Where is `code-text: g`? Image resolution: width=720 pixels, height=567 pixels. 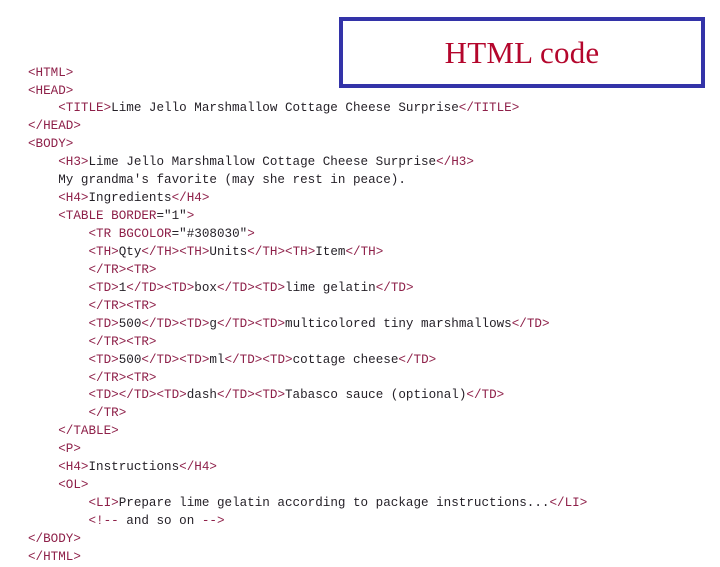 code-text: g is located at coordinates (213, 323).